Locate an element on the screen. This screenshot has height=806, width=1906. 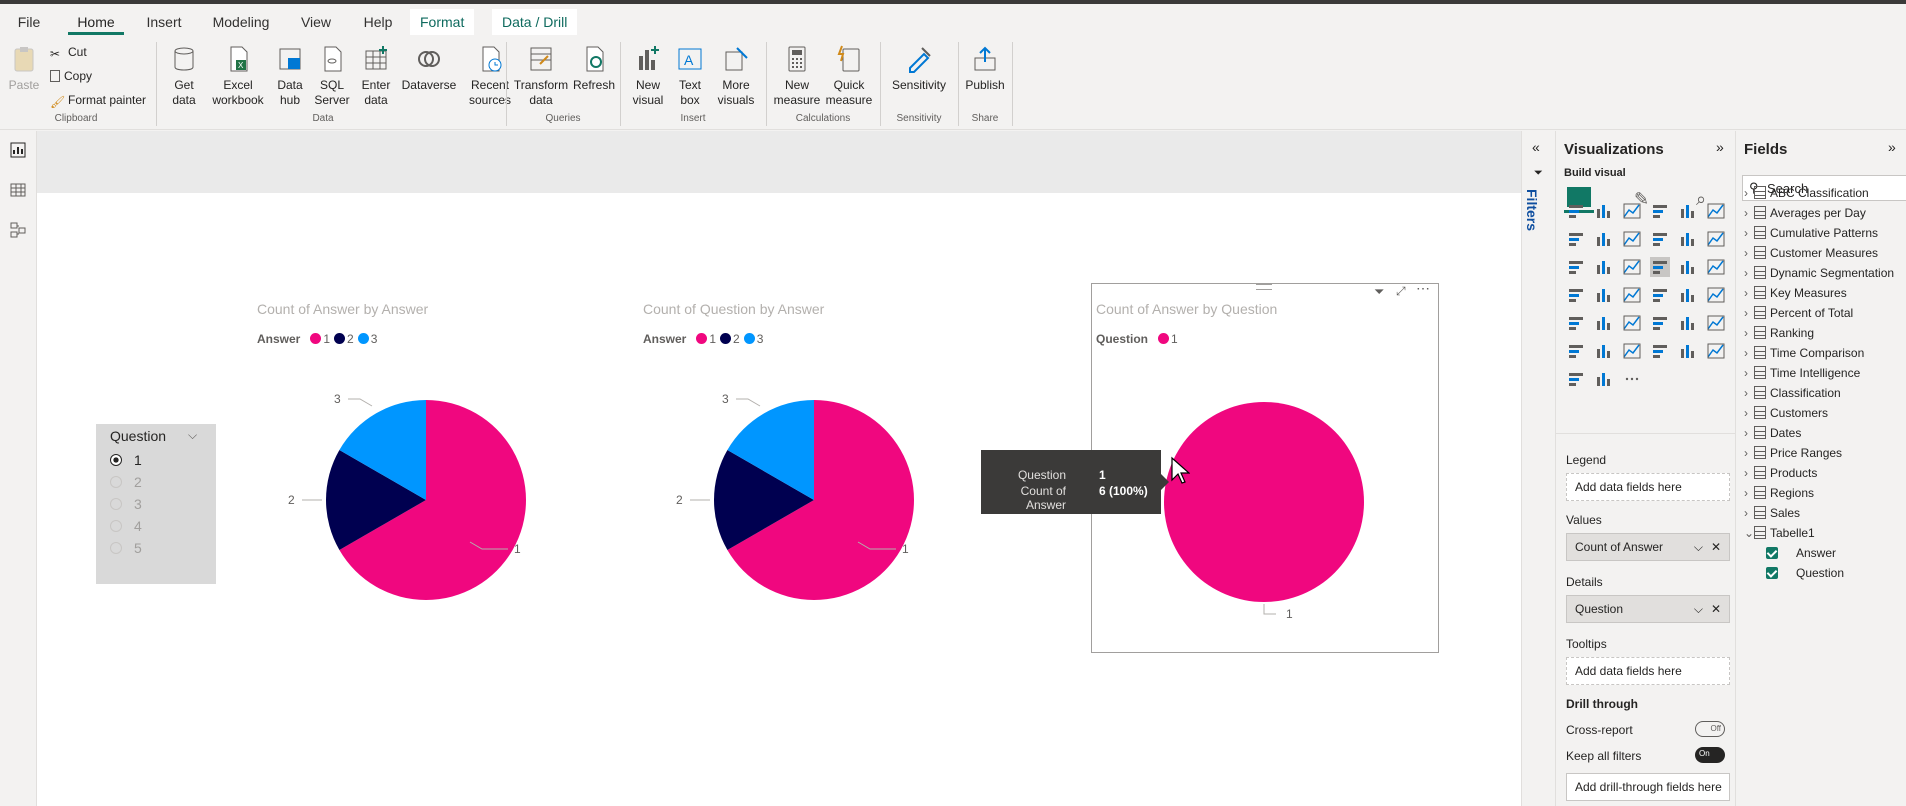
close-icon: ✕ is located at coordinates (1716, 547).